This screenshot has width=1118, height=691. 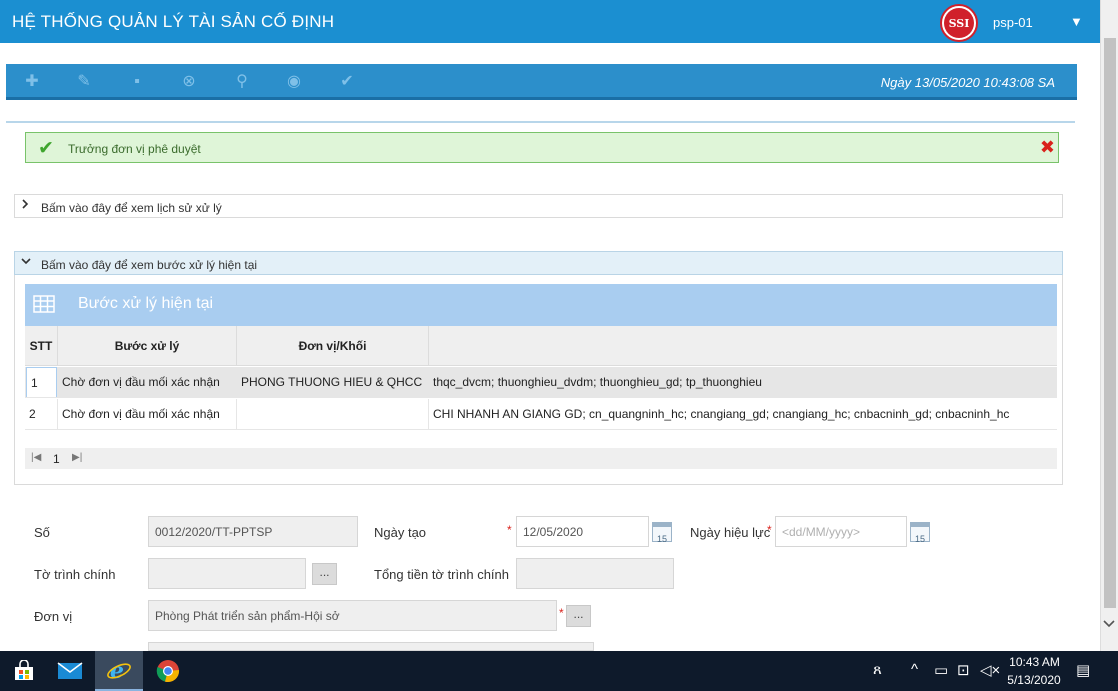 I want to click on to-trinh-chinh-field, so click(x=227, y=573).